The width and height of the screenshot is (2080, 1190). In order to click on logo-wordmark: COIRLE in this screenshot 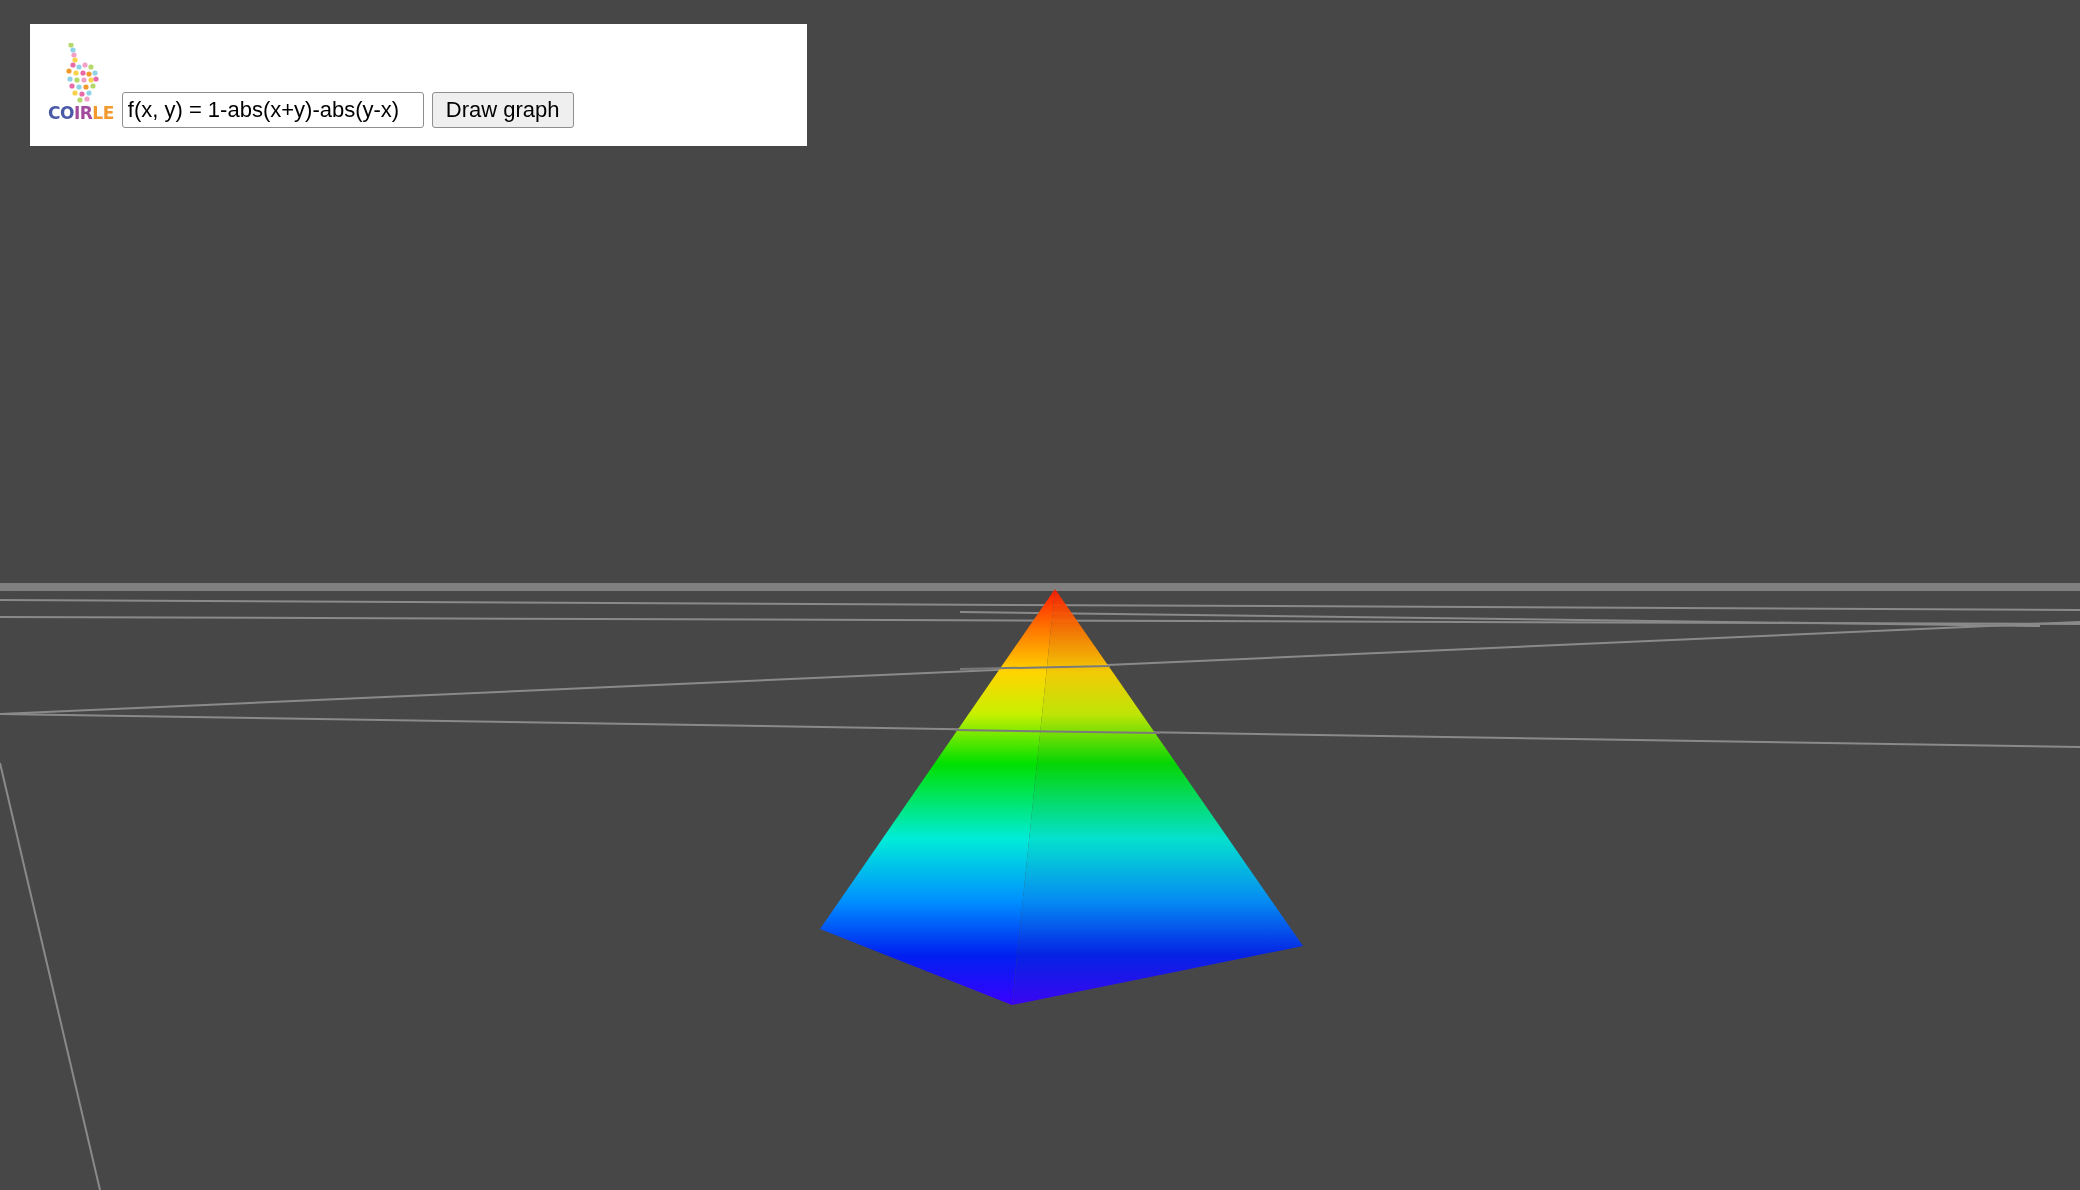, I will do `click(81, 115)`.